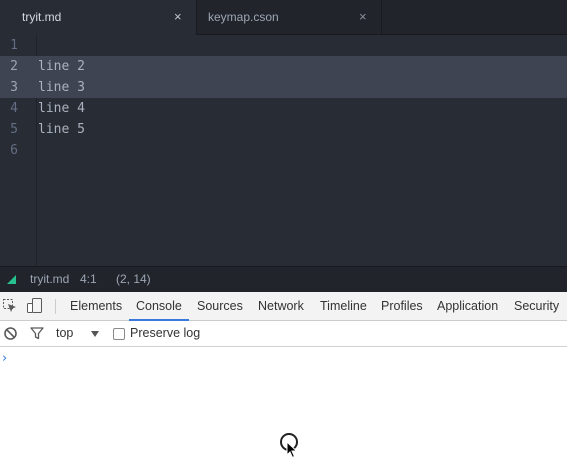 This screenshot has height=469, width=567. I want to click on editor-line: 5 line 5, so click(283, 129).